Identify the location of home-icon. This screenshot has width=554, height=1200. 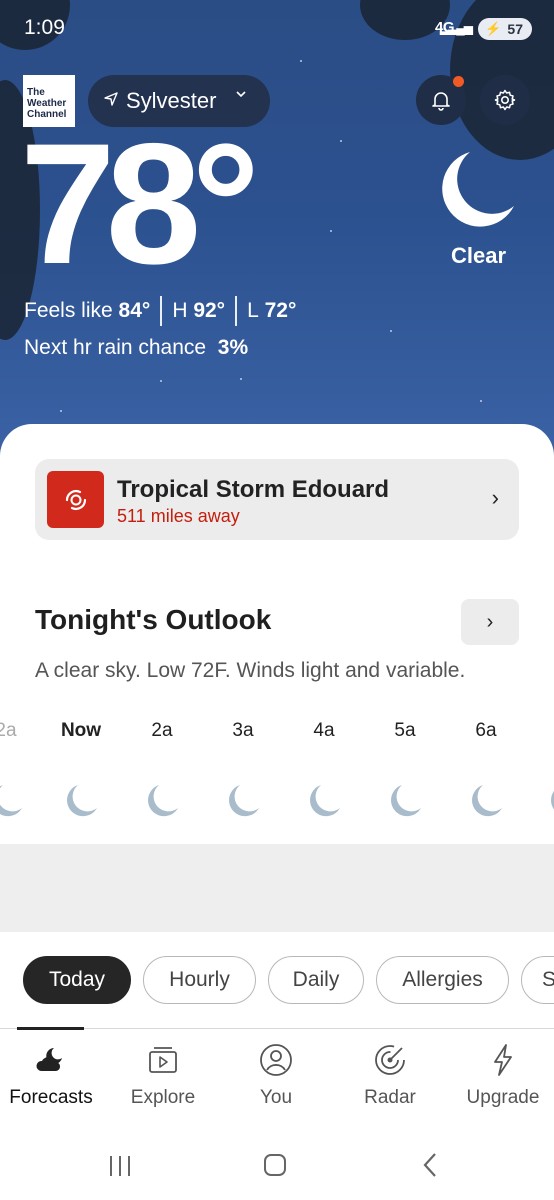
(275, 1165).